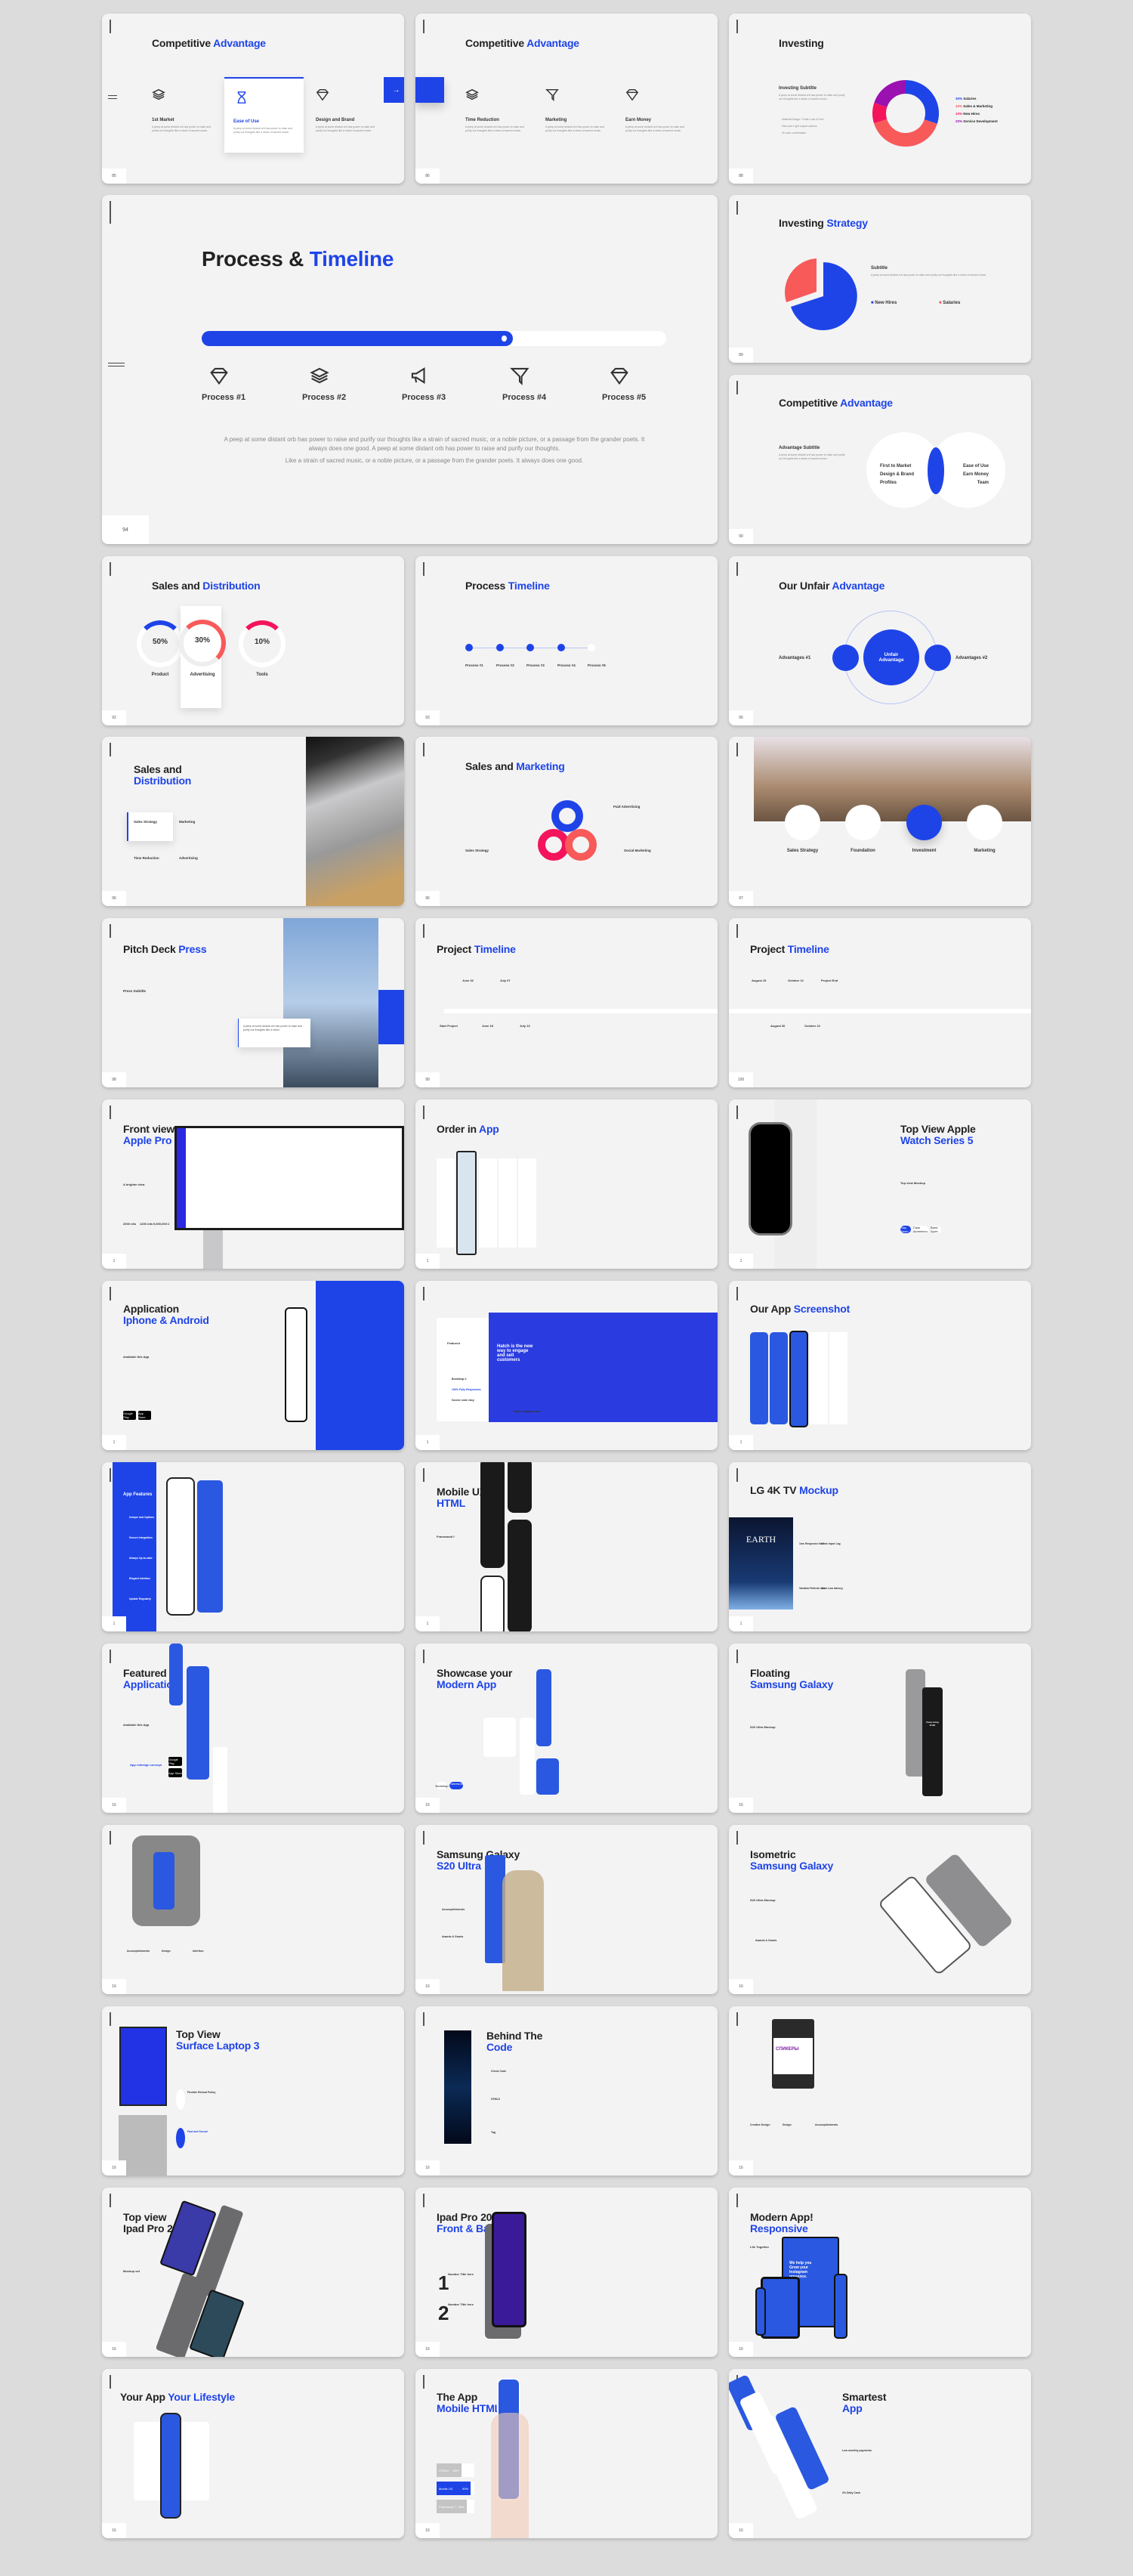  Describe the element at coordinates (449, 1026) in the screenshot. I see `milestone-date: Start Project` at that location.